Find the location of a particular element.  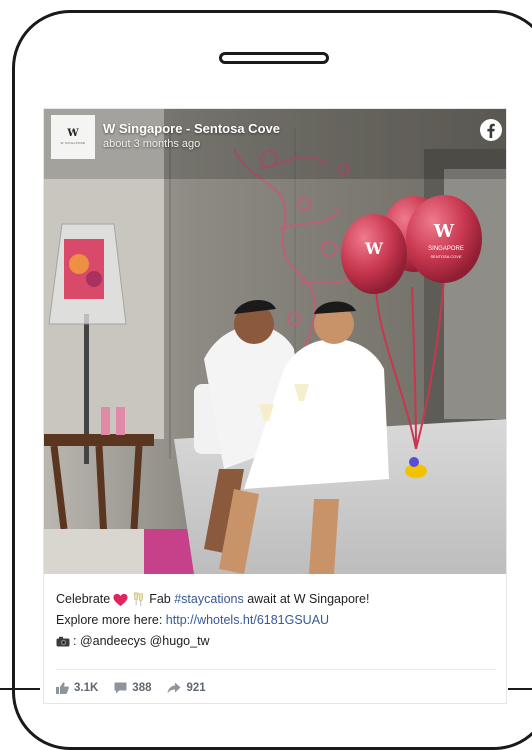

balloon-logo-left: W is located at coordinates (374, 248).